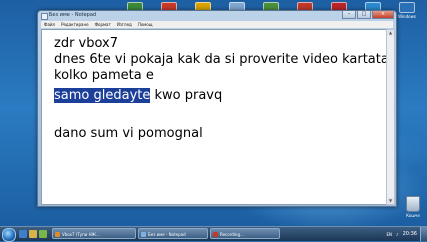 The height and width of the screenshot is (242, 427). I want to click on maximize-button: □, so click(364, 15).